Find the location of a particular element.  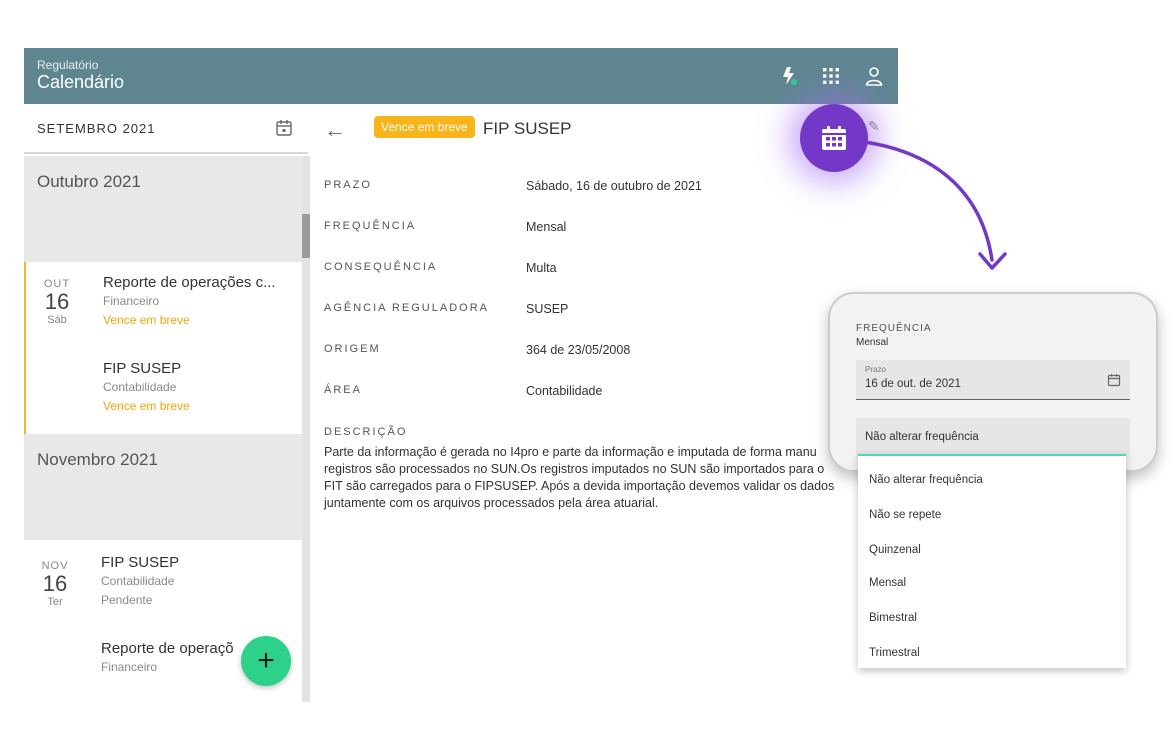

field-label: CONSEQUÊNCIA is located at coordinates (381, 267).